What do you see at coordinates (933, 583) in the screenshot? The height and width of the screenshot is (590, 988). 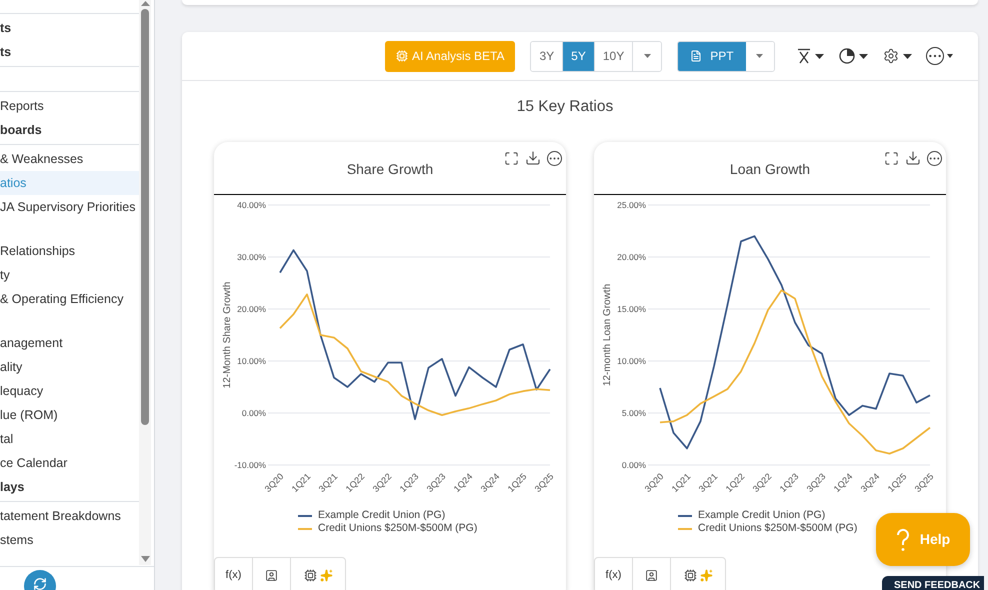 I see `send-feedback-tab: SEND FEEDBACK` at bounding box center [933, 583].